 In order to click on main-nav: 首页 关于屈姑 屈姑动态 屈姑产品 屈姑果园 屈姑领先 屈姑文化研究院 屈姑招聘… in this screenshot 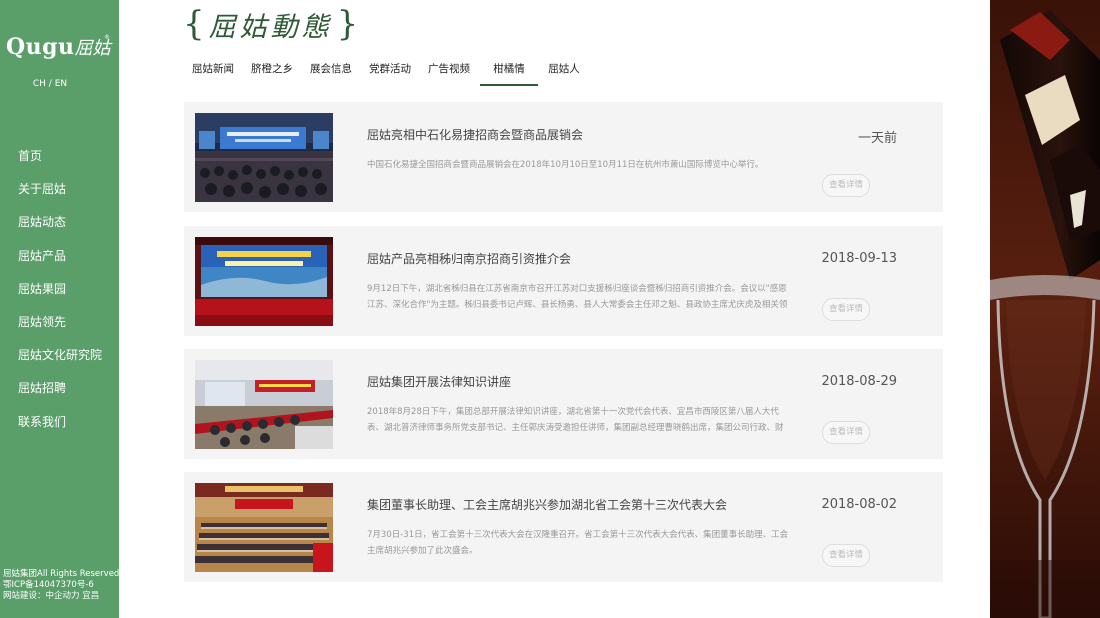, I will do `click(60, 296)`.